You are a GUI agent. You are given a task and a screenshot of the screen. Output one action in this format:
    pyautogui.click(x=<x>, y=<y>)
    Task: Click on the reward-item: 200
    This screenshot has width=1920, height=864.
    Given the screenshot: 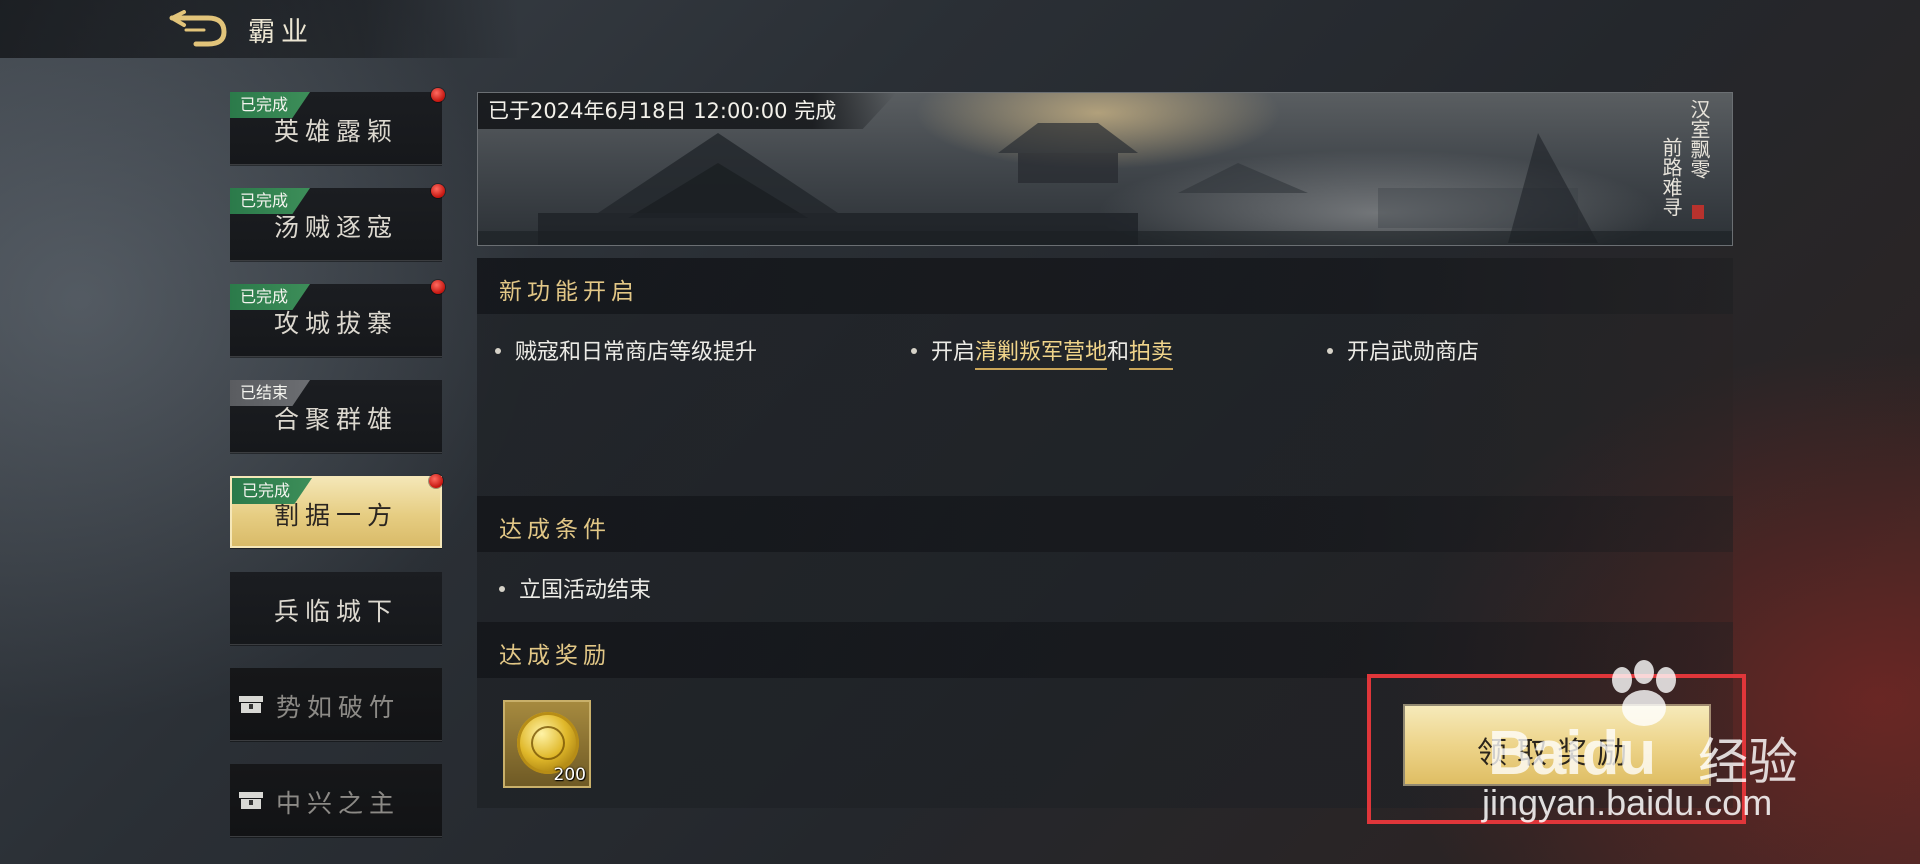 What is the action you would take?
    pyautogui.click(x=547, y=744)
    